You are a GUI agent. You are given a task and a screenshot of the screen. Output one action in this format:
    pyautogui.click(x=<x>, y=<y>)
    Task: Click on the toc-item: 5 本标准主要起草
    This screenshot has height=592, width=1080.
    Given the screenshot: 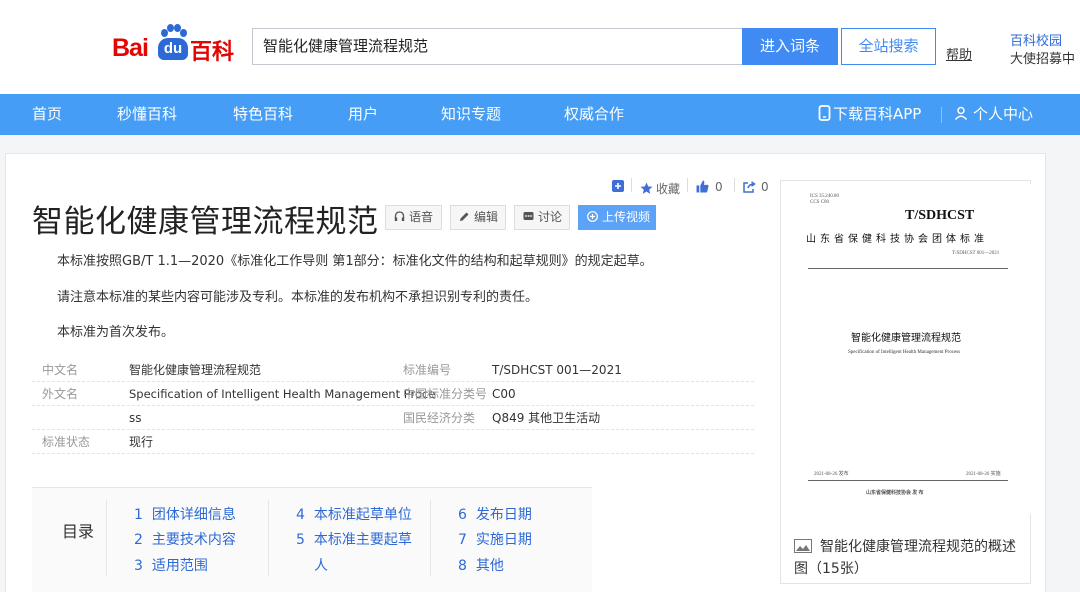 What is the action you would take?
    pyautogui.click(x=354, y=539)
    